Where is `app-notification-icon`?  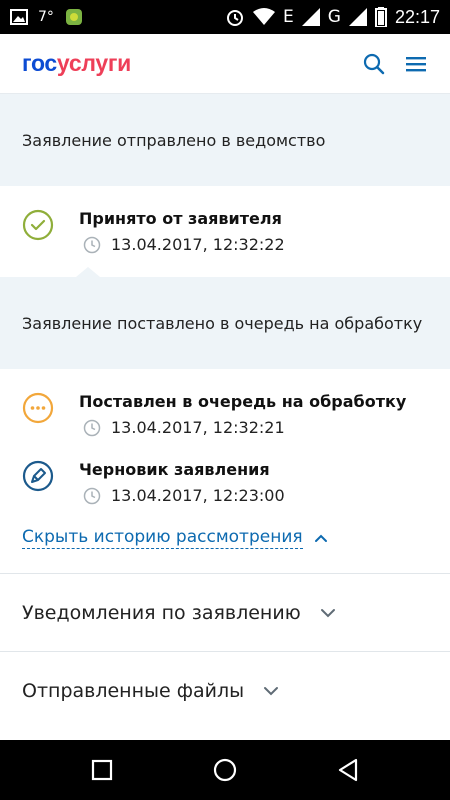
app-notification-icon is located at coordinates (74, 17).